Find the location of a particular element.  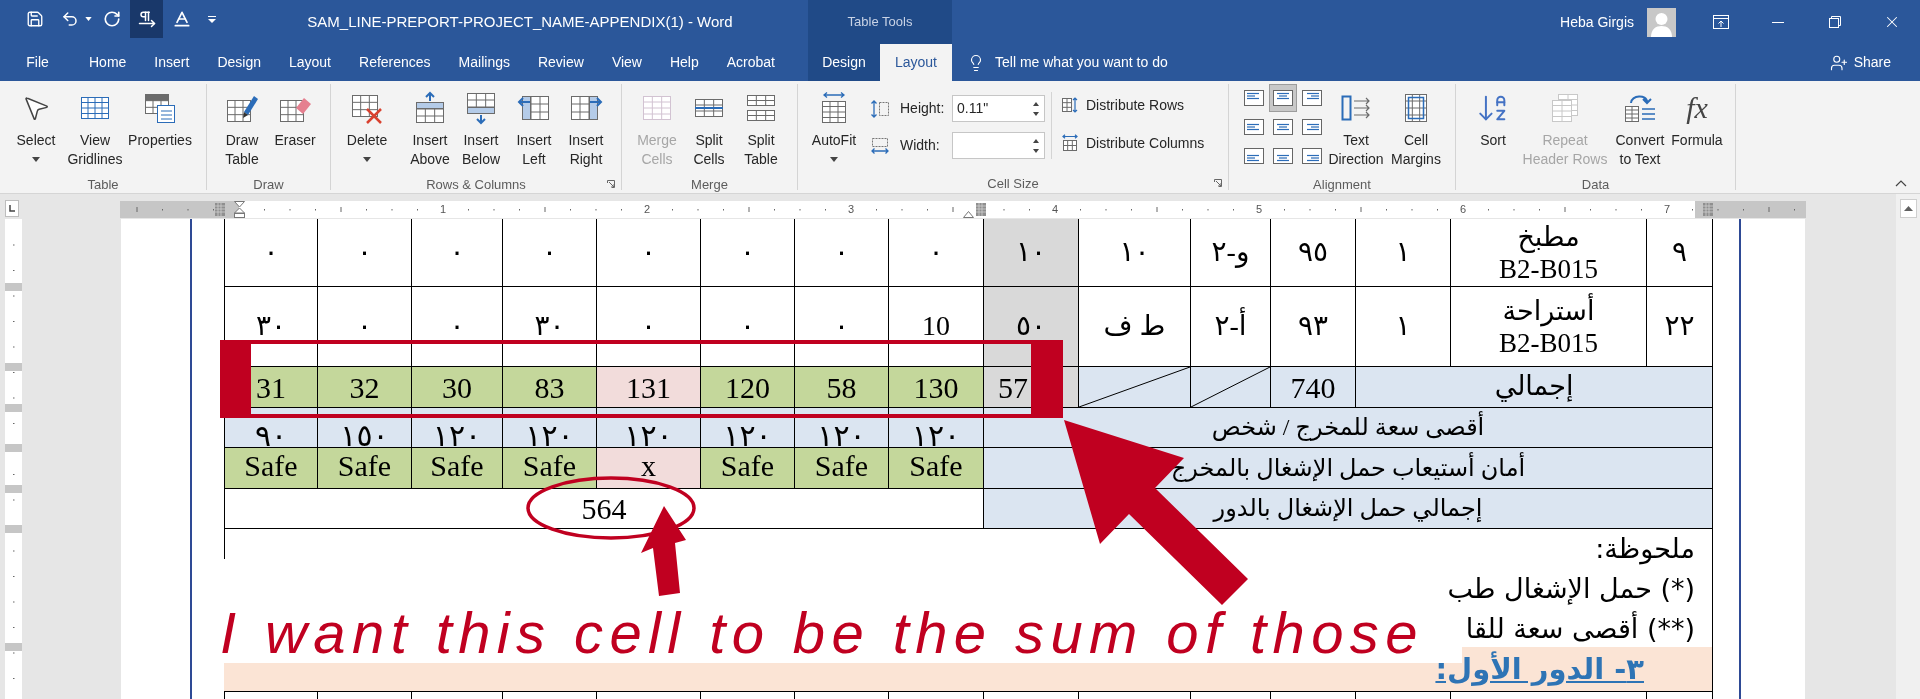

field-label: Width: is located at coordinates (920, 145).